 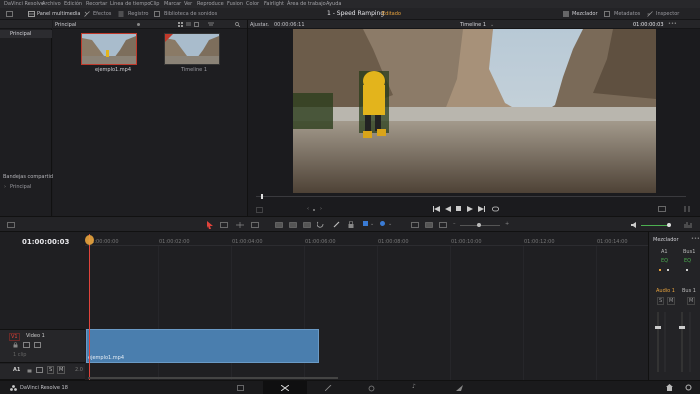 I want to click on mixer-bus-mute-button: M, so click(x=691, y=301).